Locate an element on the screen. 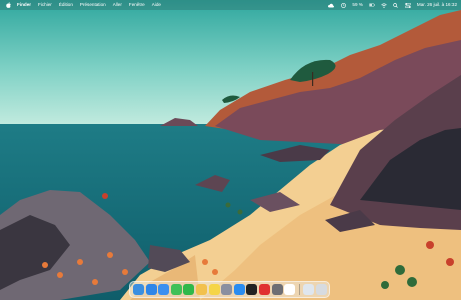 The width and height of the screenshot is (461, 300). messages-icon is located at coordinates (176, 289).